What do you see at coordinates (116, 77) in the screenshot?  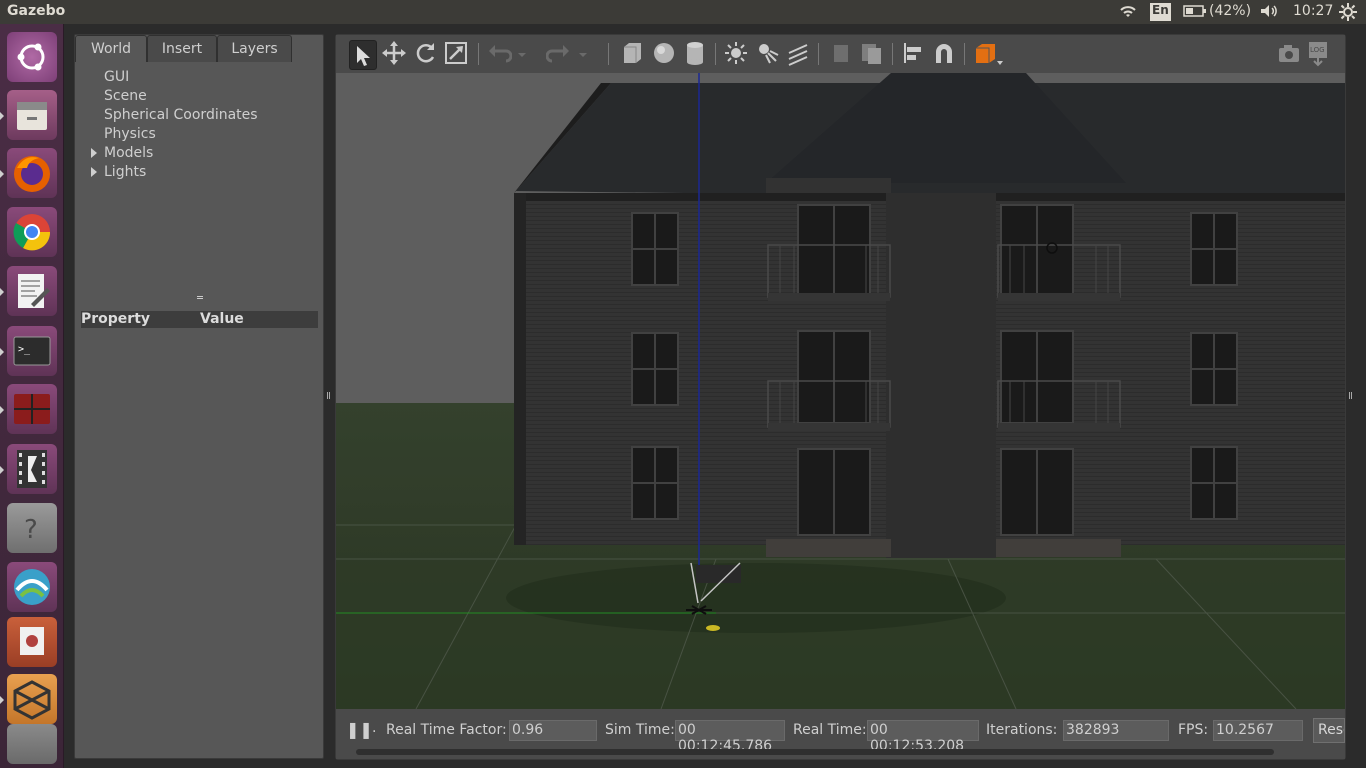 I see `tree-item-gui: GUI` at bounding box center [116, 77].